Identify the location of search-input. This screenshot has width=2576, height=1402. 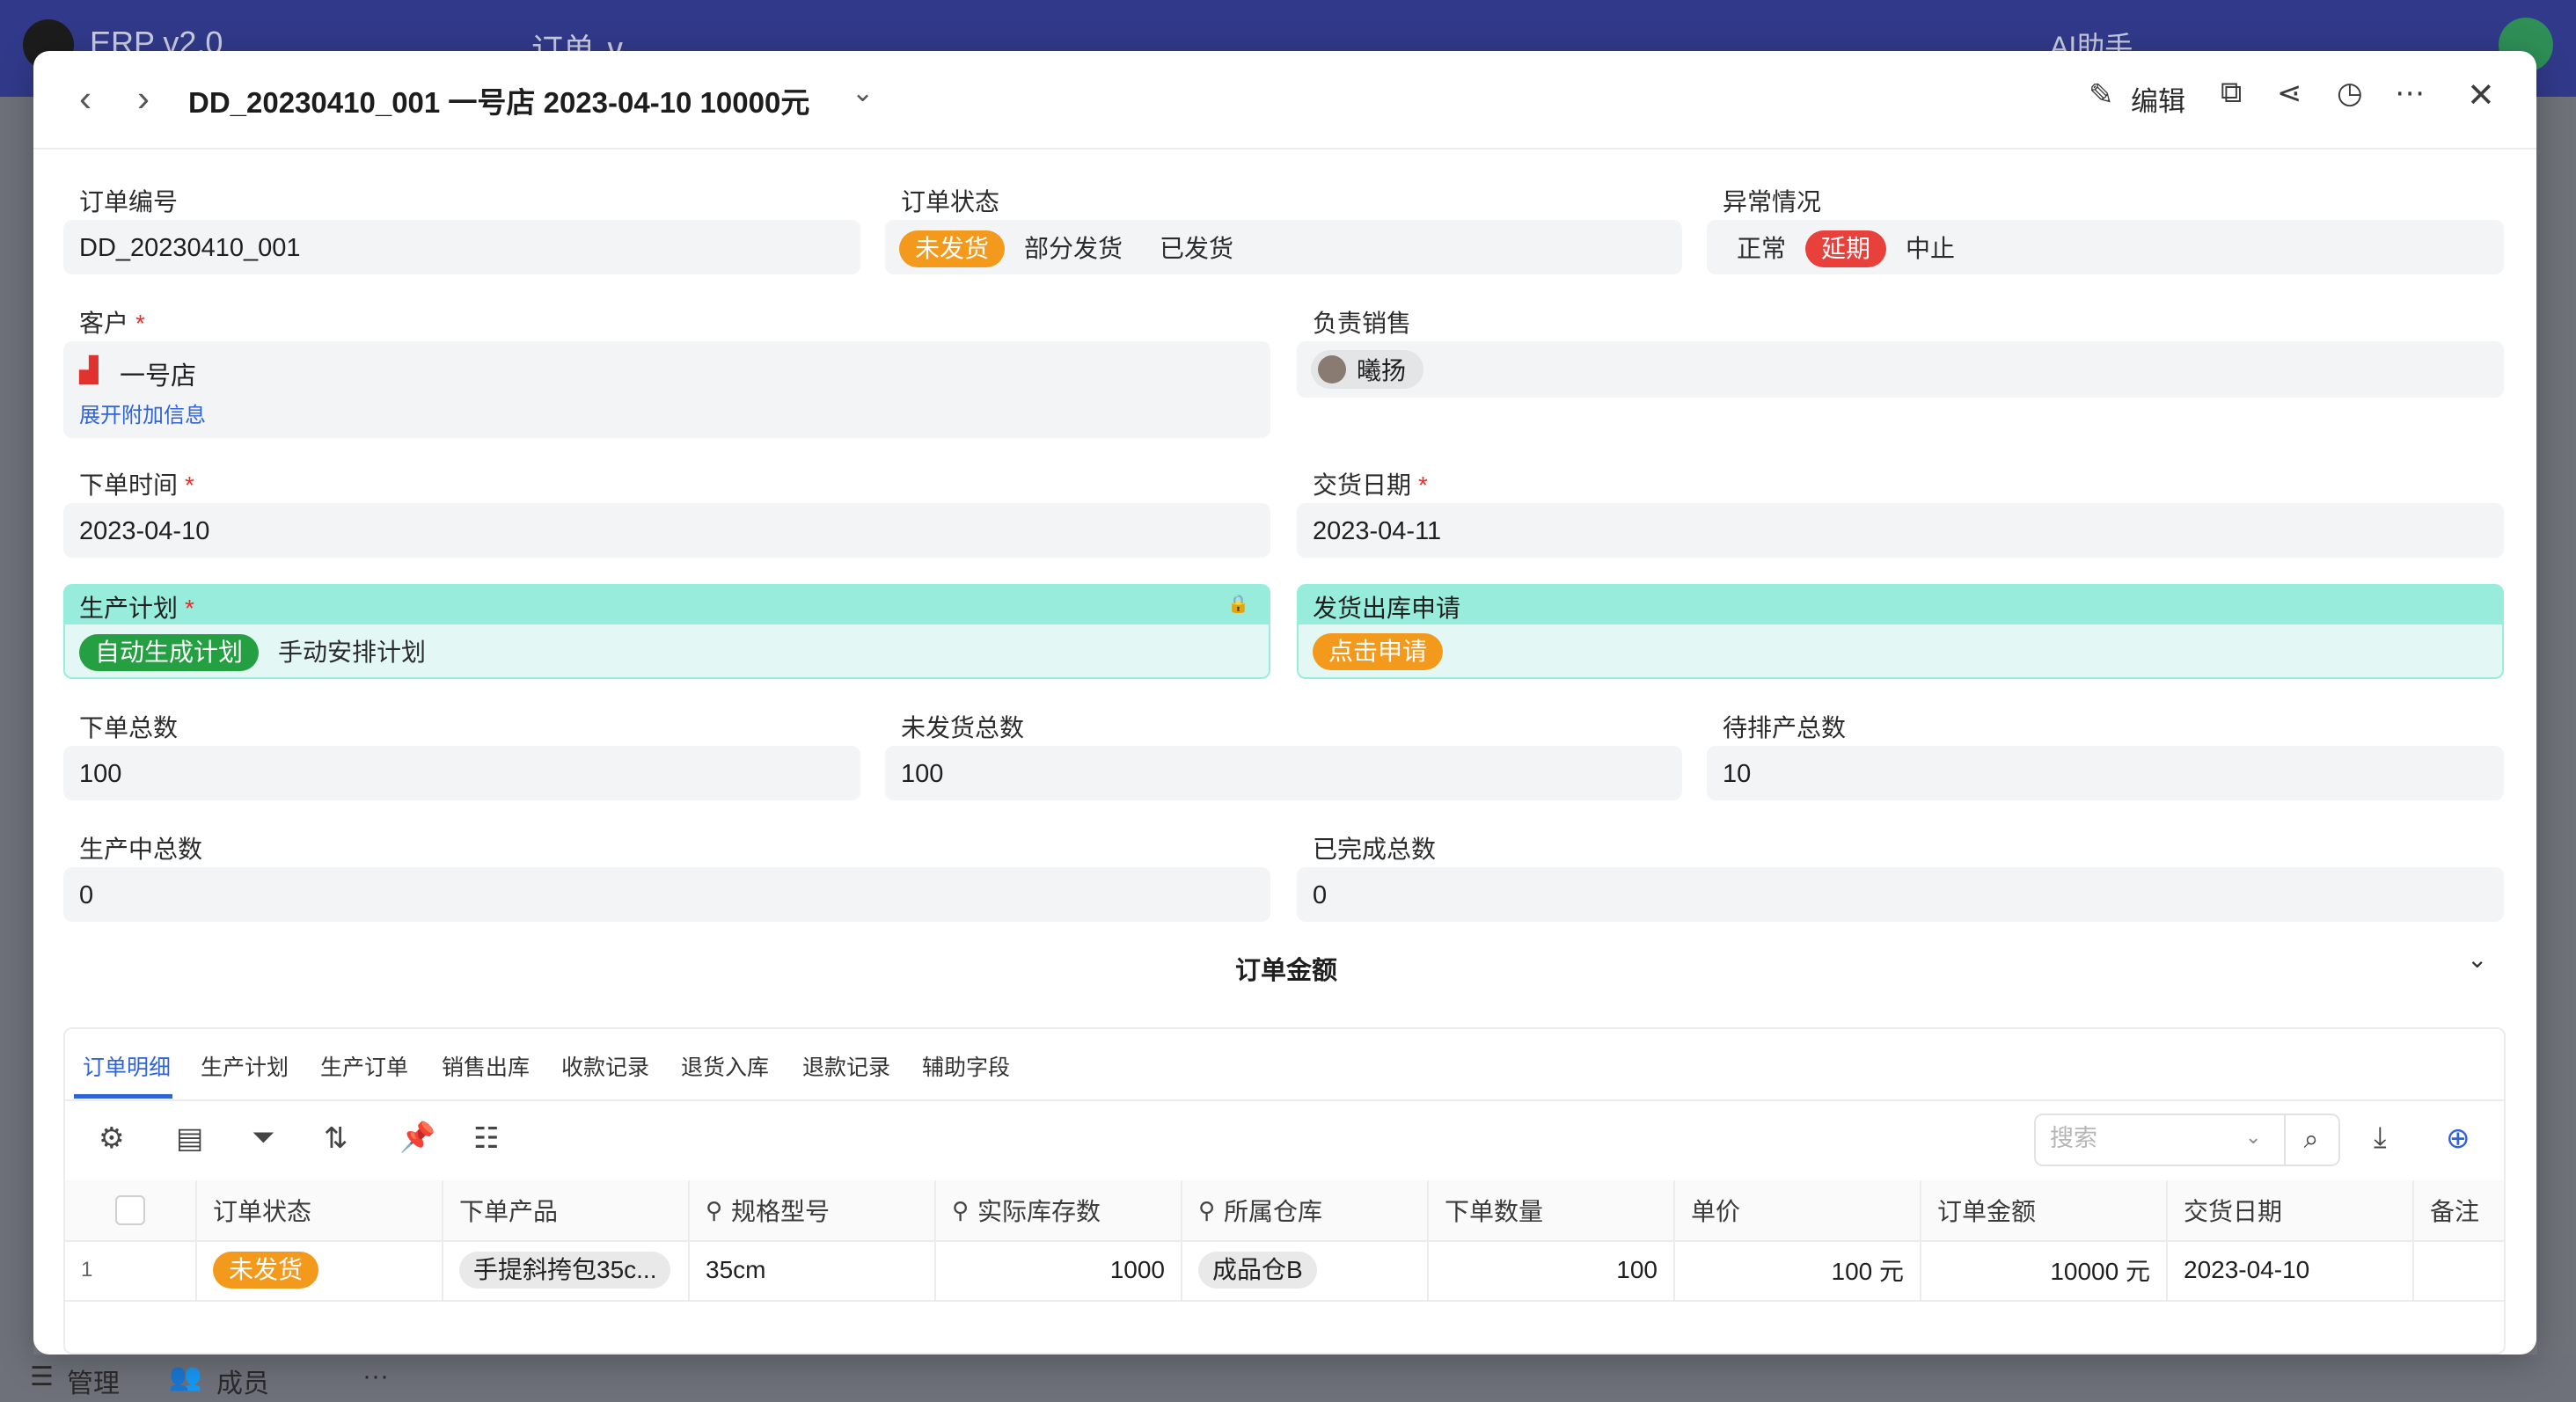
(2146, 1138).